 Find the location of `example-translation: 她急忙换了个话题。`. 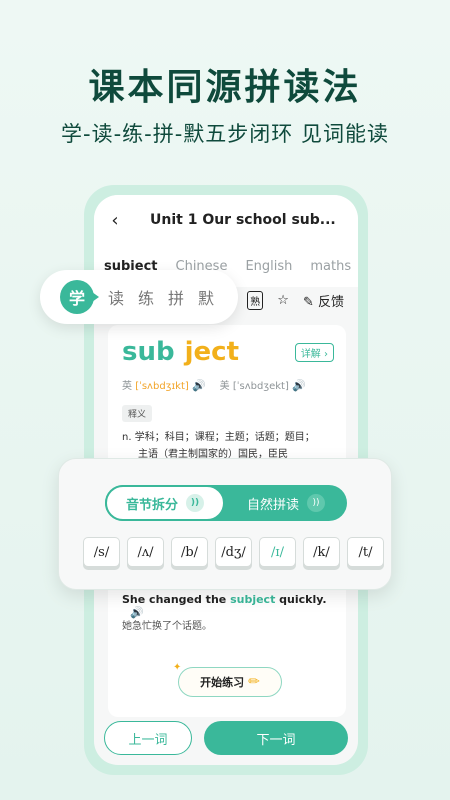

example-translation: 她急忙换了个话题。 is located at coordinates (167, 626).